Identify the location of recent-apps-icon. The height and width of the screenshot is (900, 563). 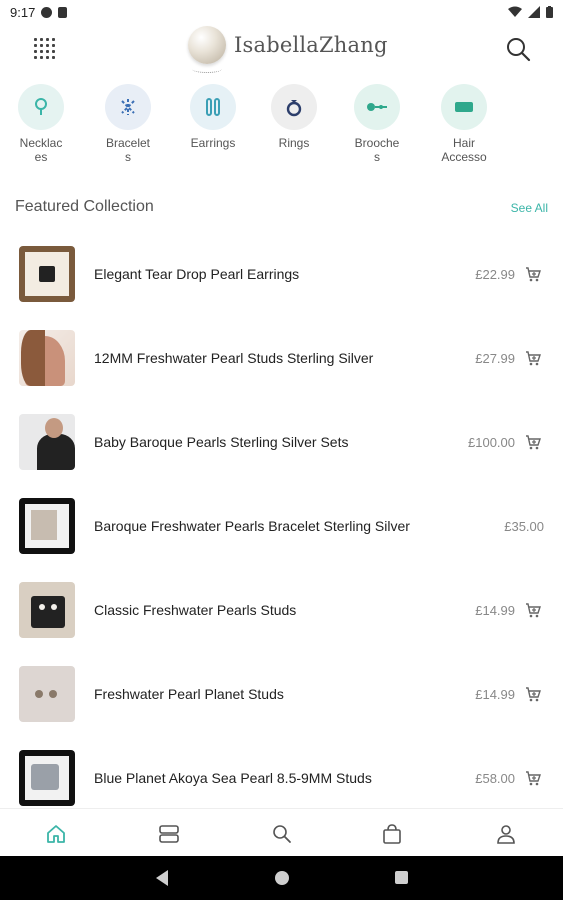
(401, 877).